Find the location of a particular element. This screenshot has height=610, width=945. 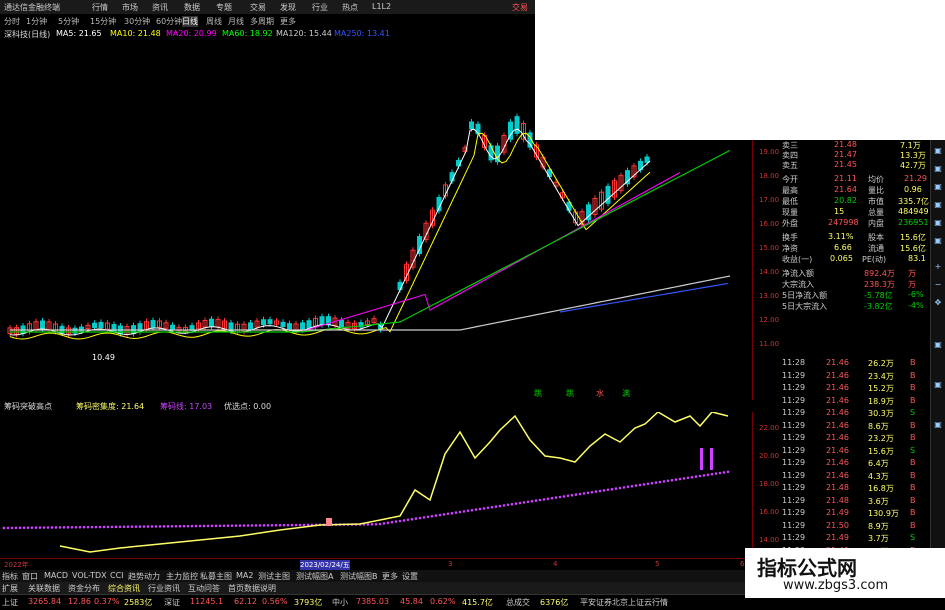

ind-tab: 指标 is located at coordinates (10, 576).